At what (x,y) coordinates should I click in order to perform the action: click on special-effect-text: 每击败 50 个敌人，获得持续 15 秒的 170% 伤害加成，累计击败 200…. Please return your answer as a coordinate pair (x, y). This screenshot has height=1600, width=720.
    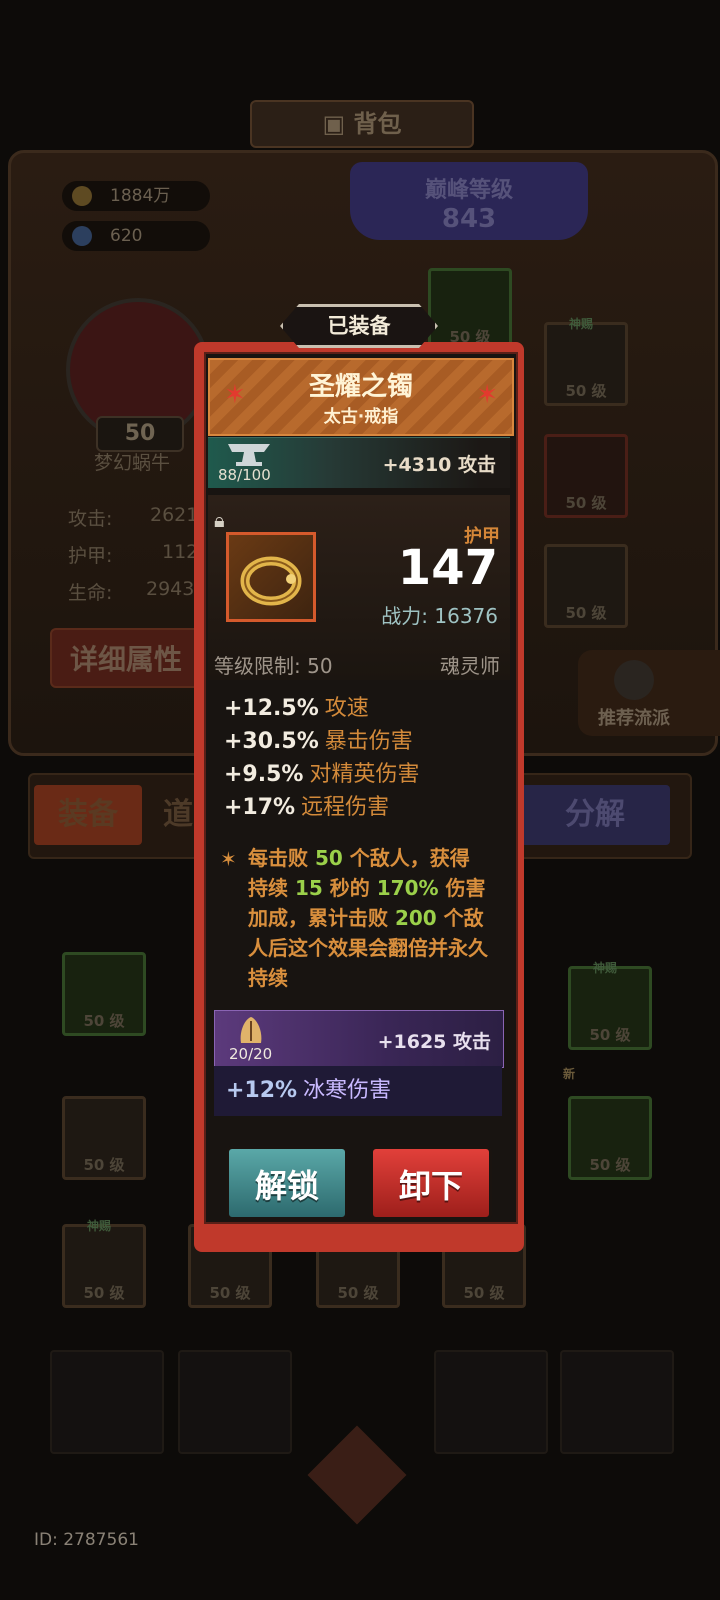
    Looking at the image, I should click on (368, 918).